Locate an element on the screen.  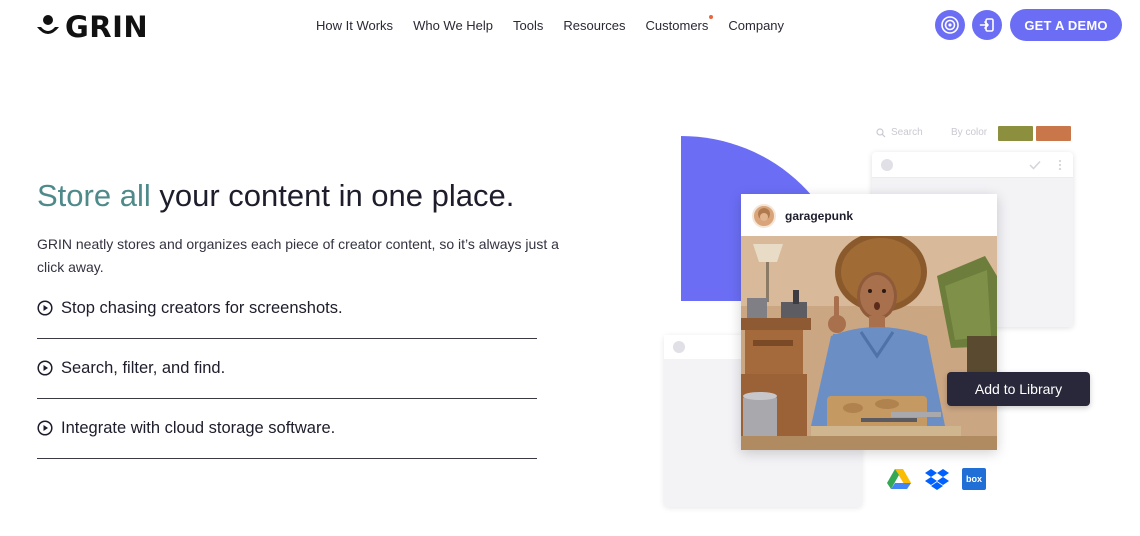
post-header: garagepunk is located at coordinates (869, 215).